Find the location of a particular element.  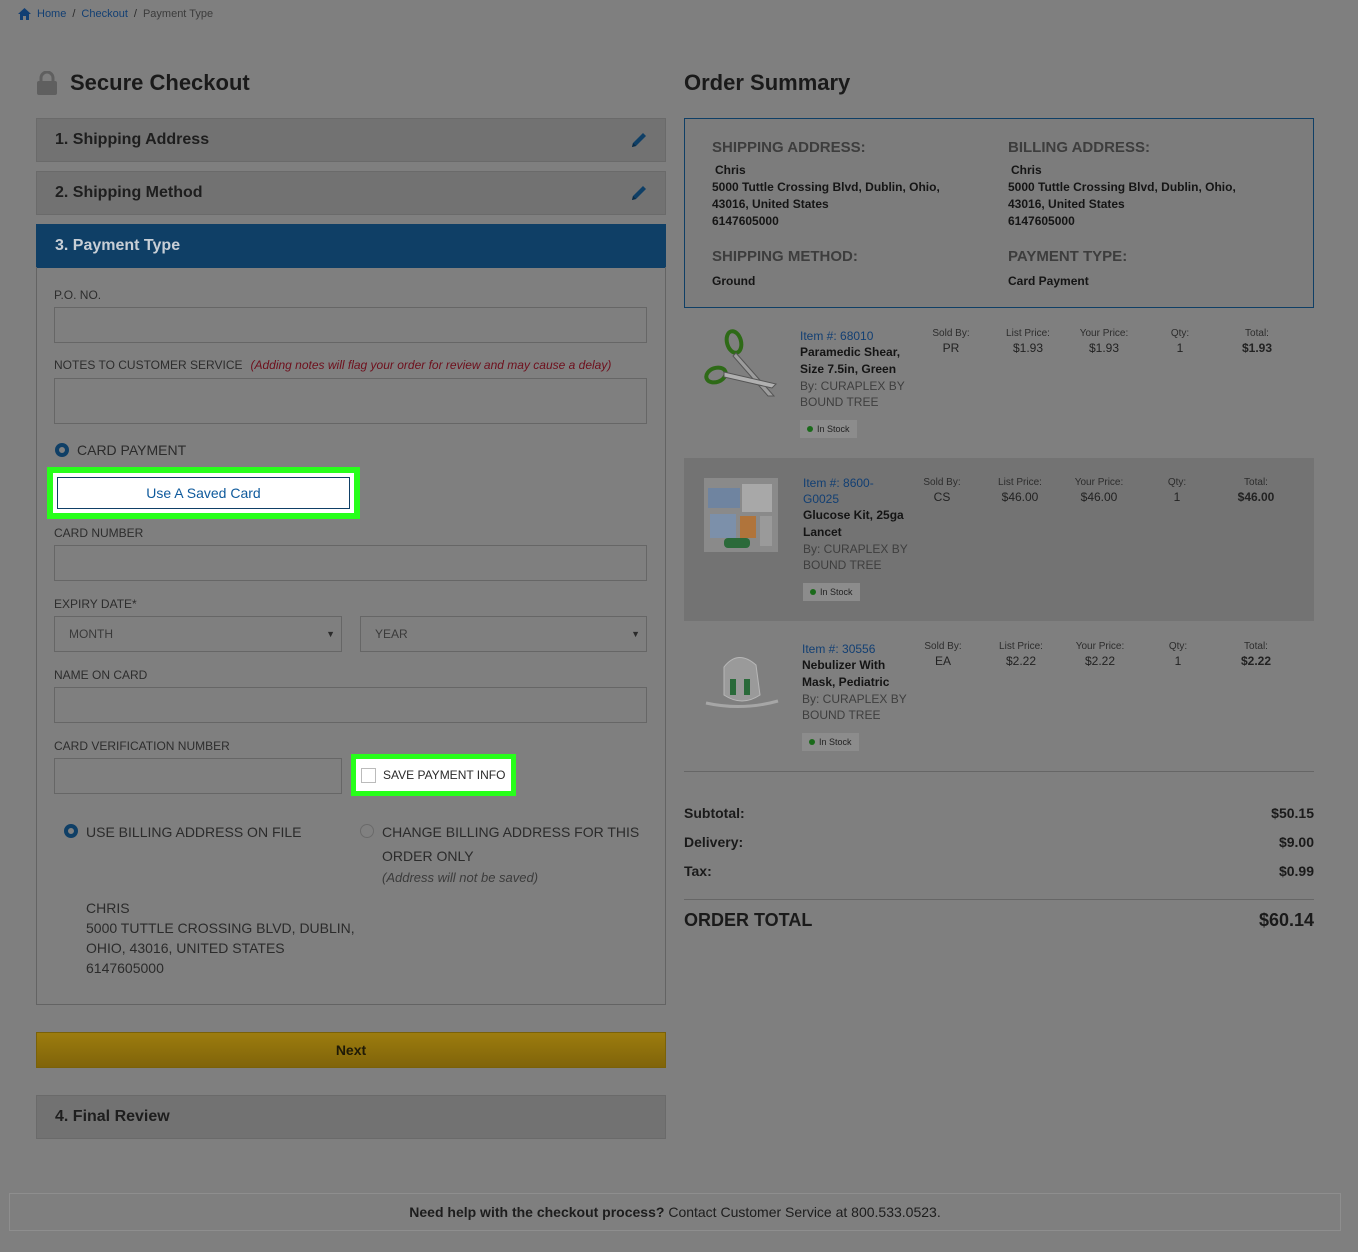

notes-textarea is located at coordinates (350, 401).